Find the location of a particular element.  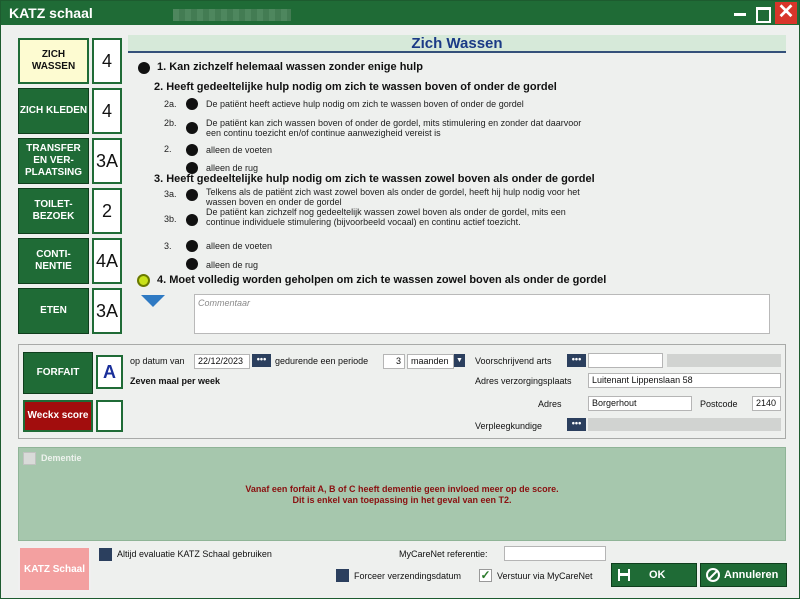

category-label: TOILET-BEZOEK is located at coordinates (53, 210).